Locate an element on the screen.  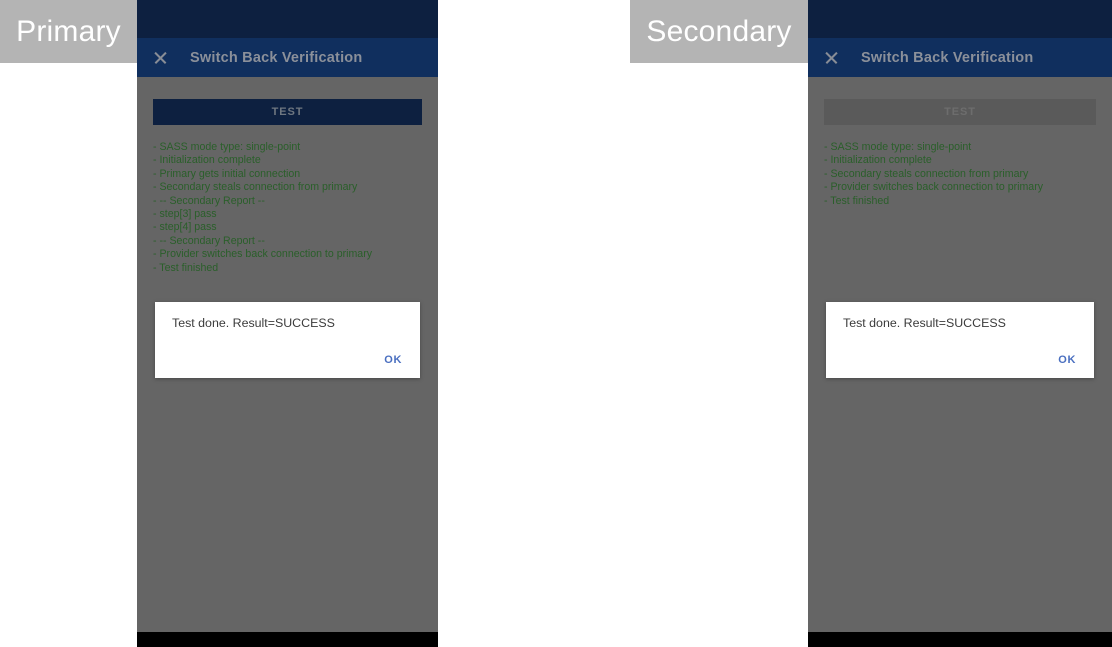
secondary-panel-caption: Secondary is located at coordinates (719, 31).